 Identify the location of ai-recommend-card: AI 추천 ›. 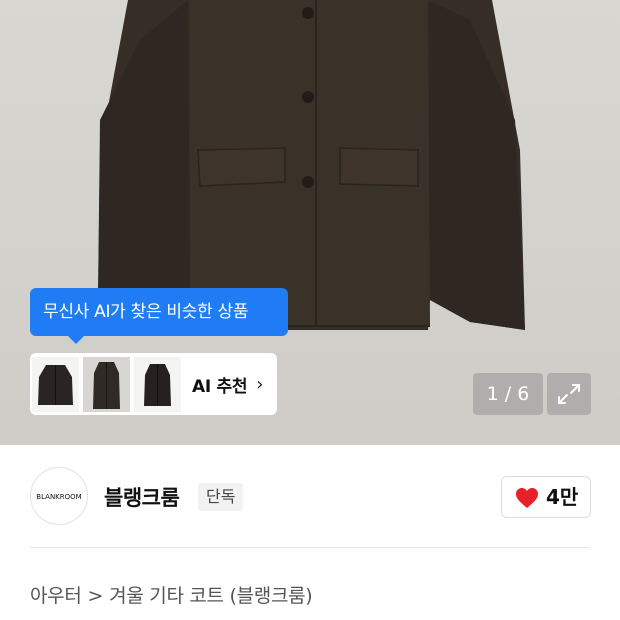
(153, 384).